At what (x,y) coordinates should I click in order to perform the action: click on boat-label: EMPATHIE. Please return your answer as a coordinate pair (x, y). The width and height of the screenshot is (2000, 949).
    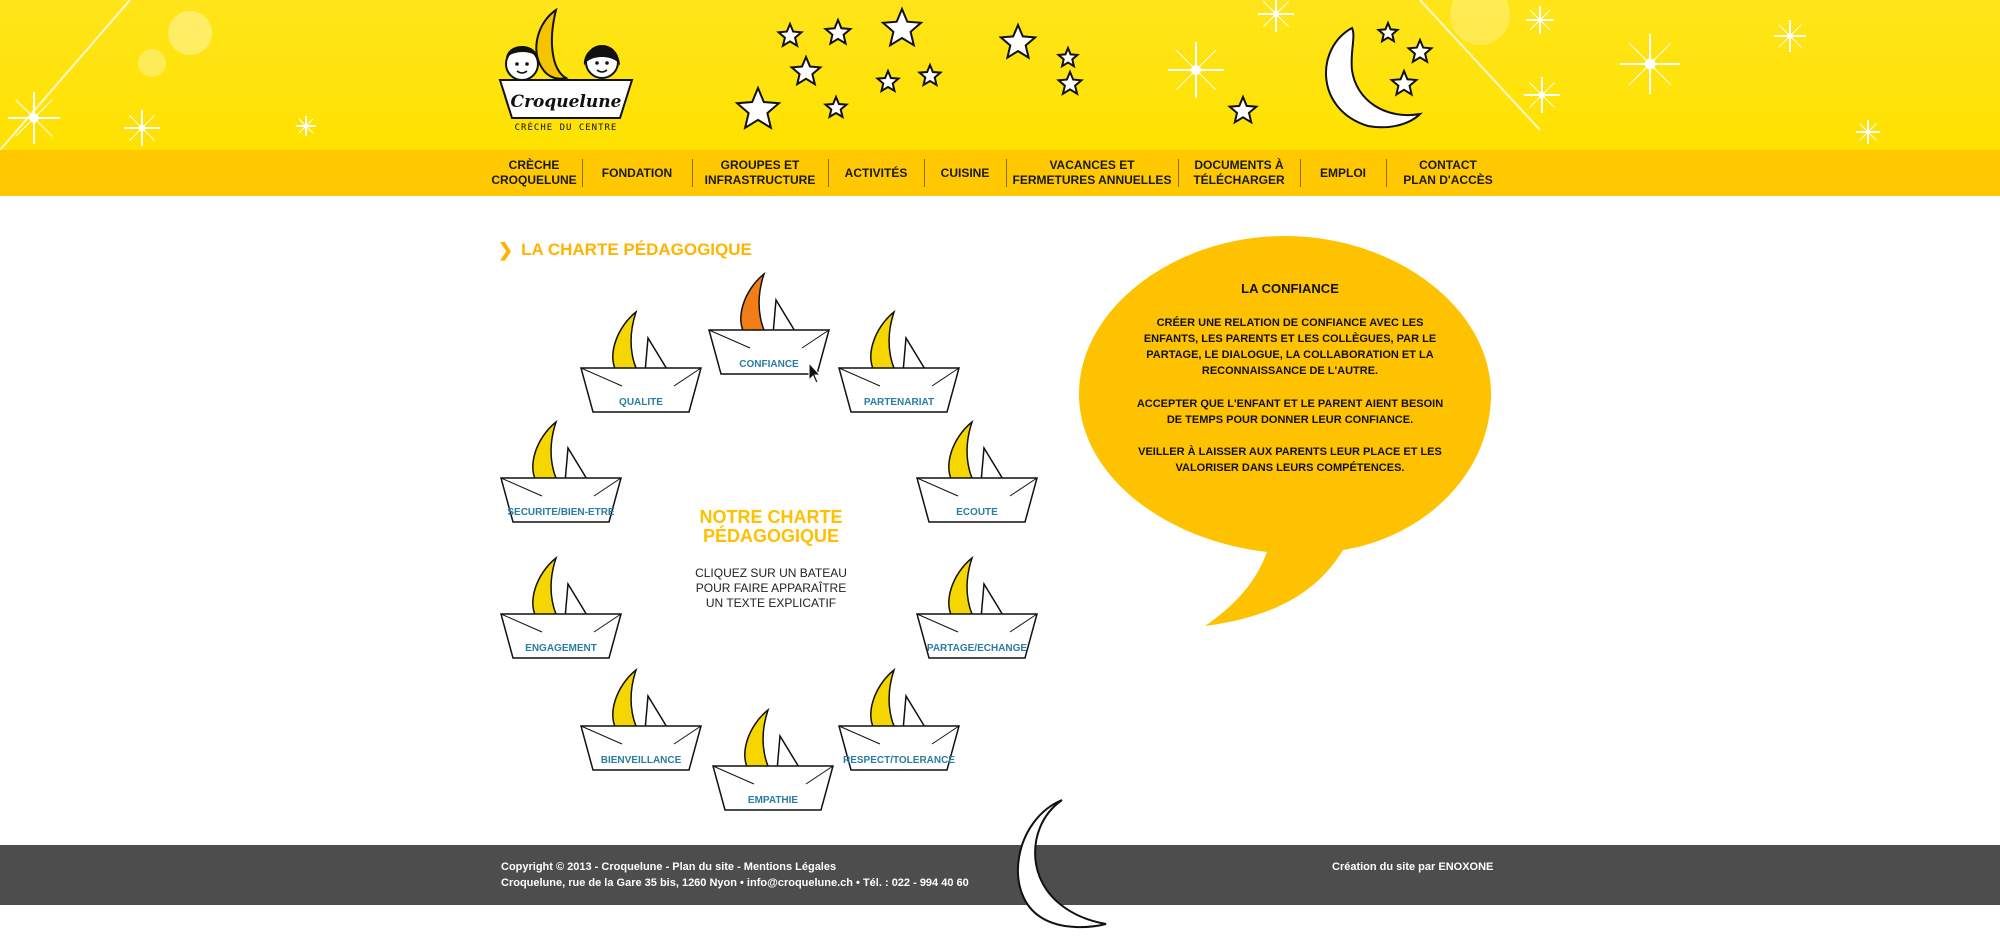
    Looking at the image, I should click on (773, 800).